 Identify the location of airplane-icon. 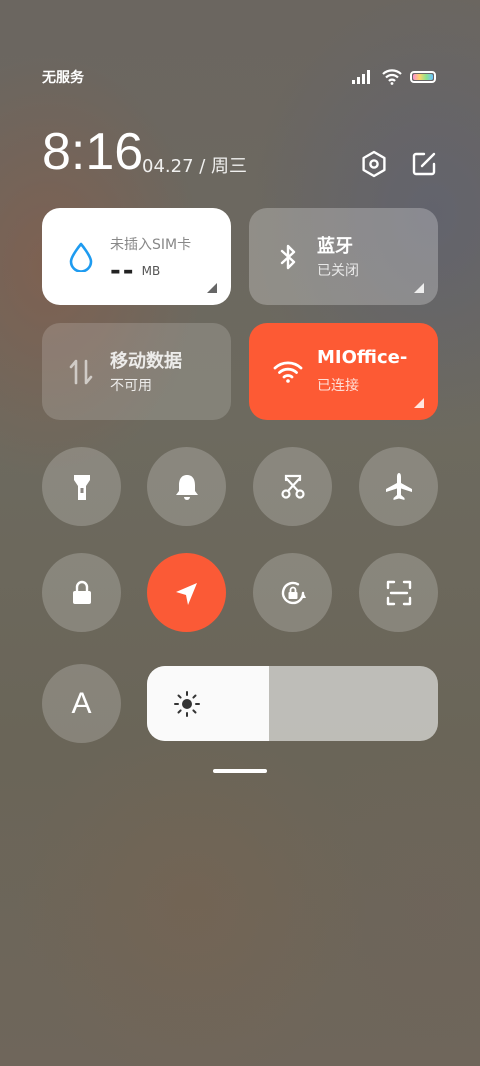
(398, 486).